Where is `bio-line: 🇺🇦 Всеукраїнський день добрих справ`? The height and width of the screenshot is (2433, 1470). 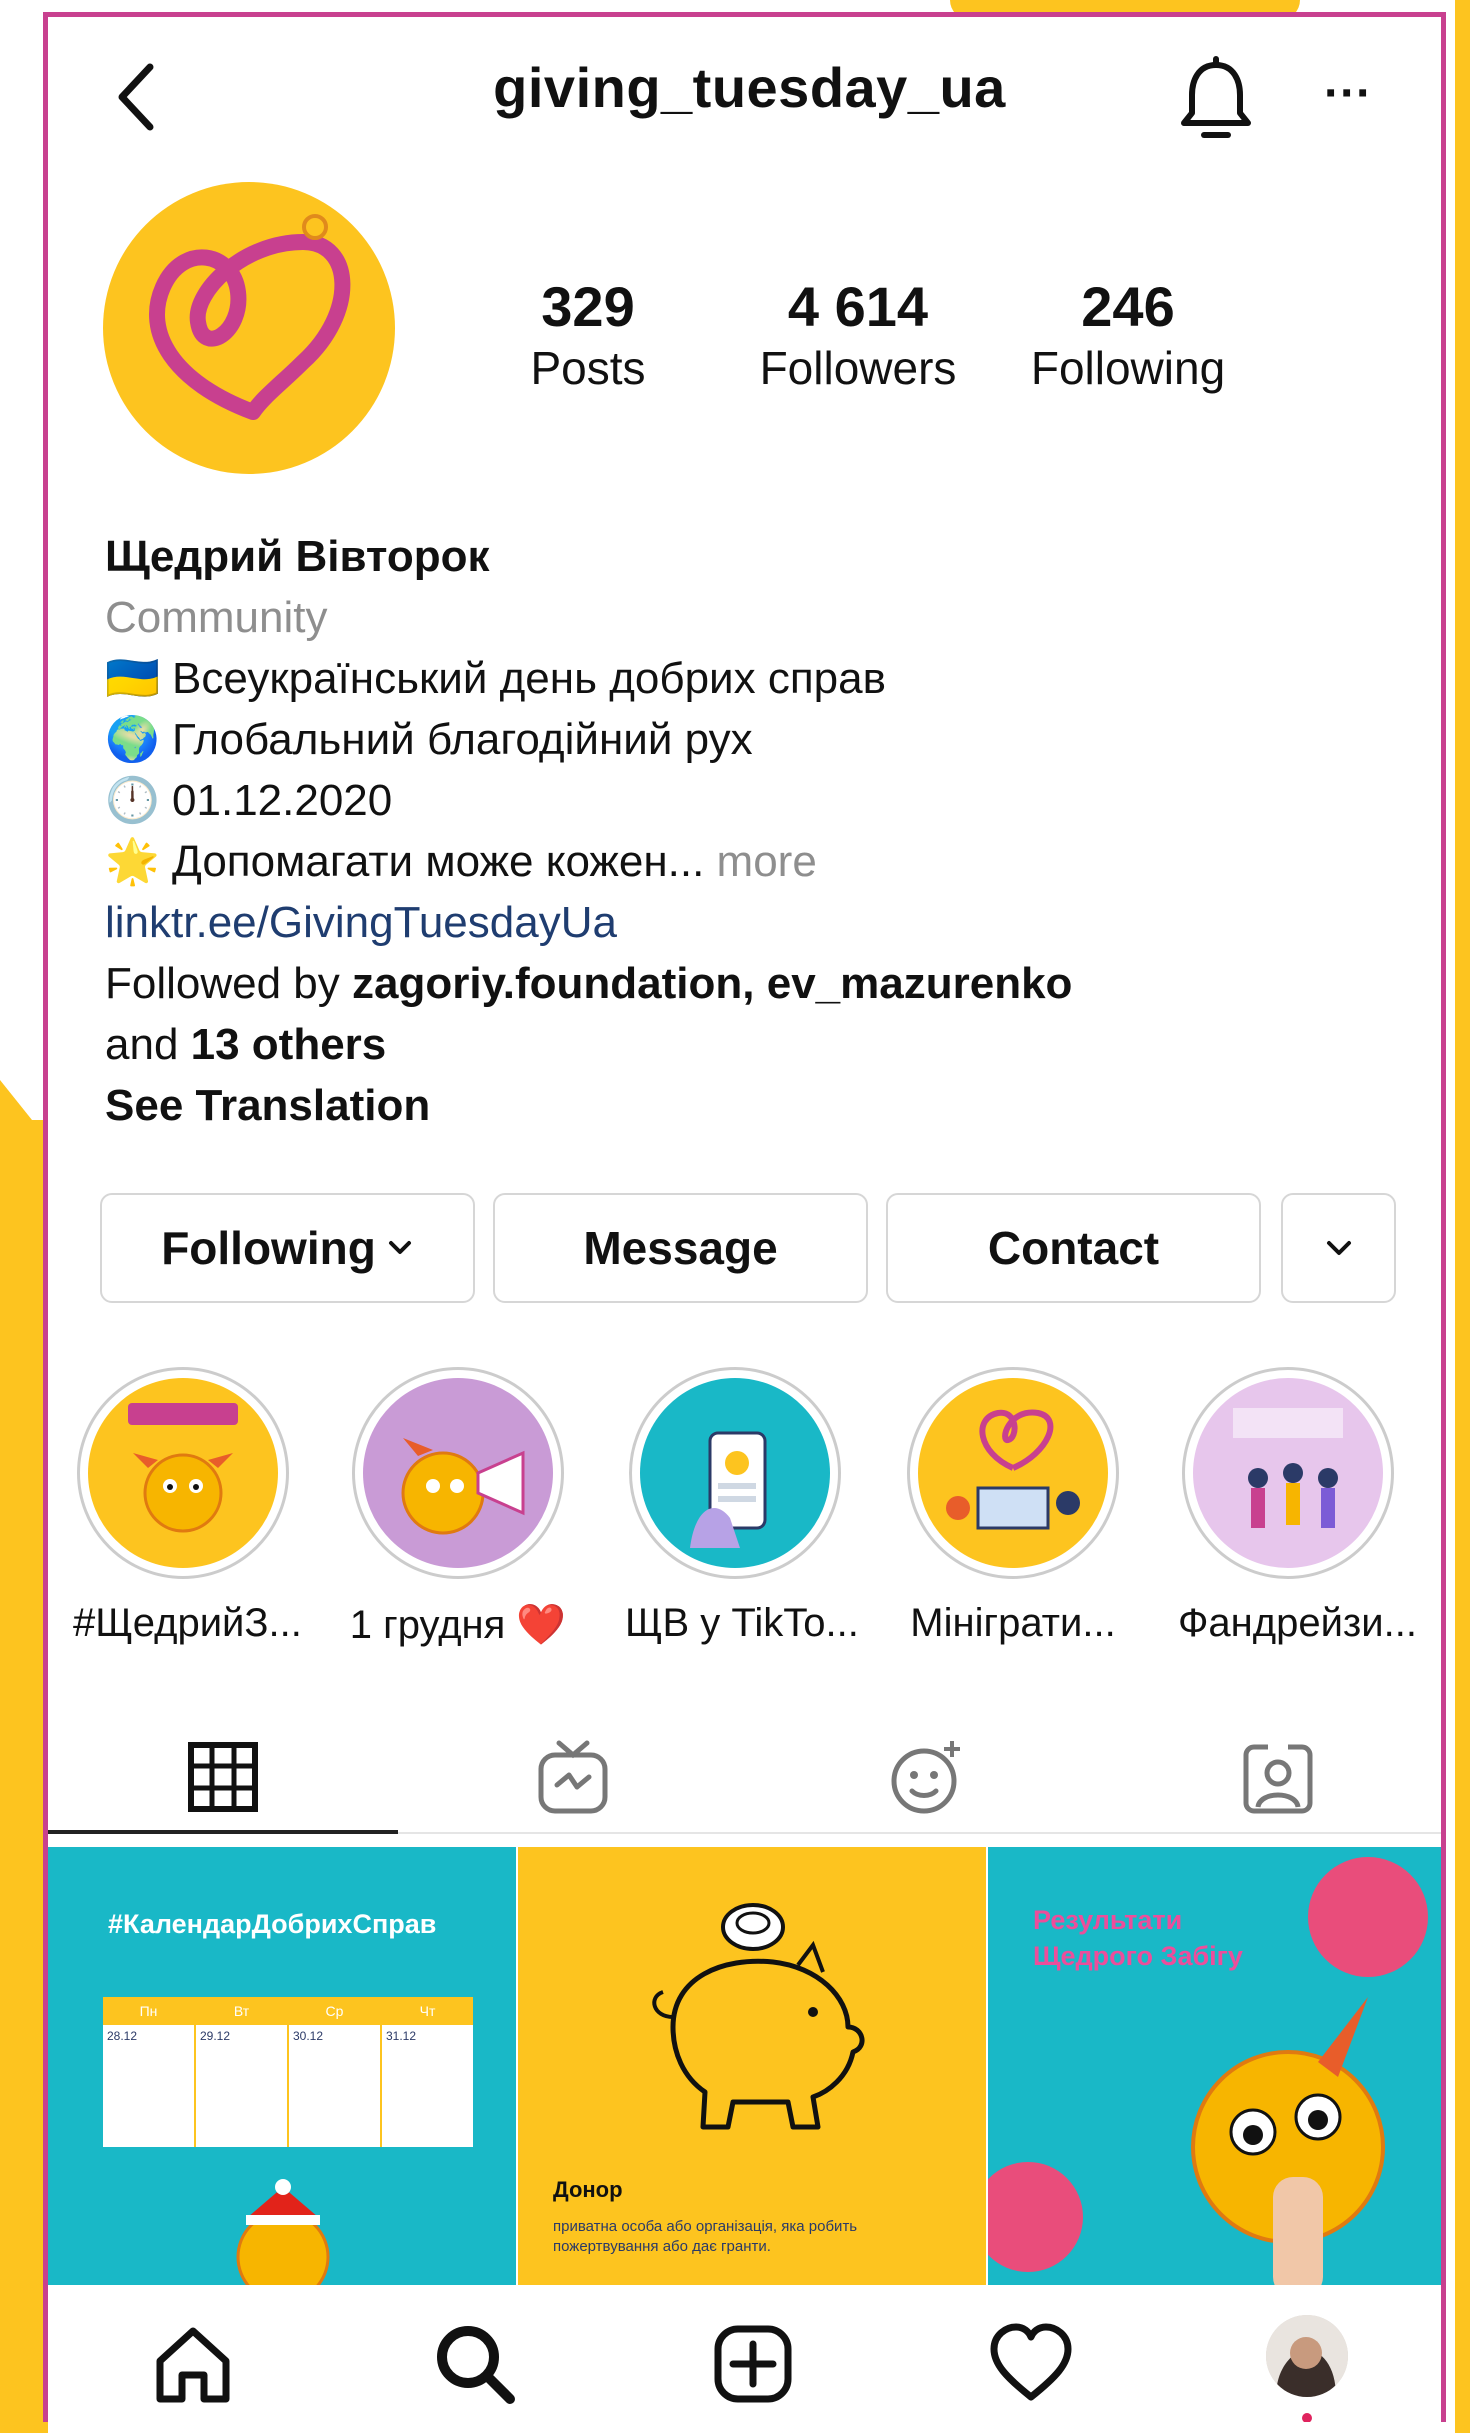
bio-line: 🇺🇦 Всеукраїнський день добрих справ is located at coordinates (495, 678).